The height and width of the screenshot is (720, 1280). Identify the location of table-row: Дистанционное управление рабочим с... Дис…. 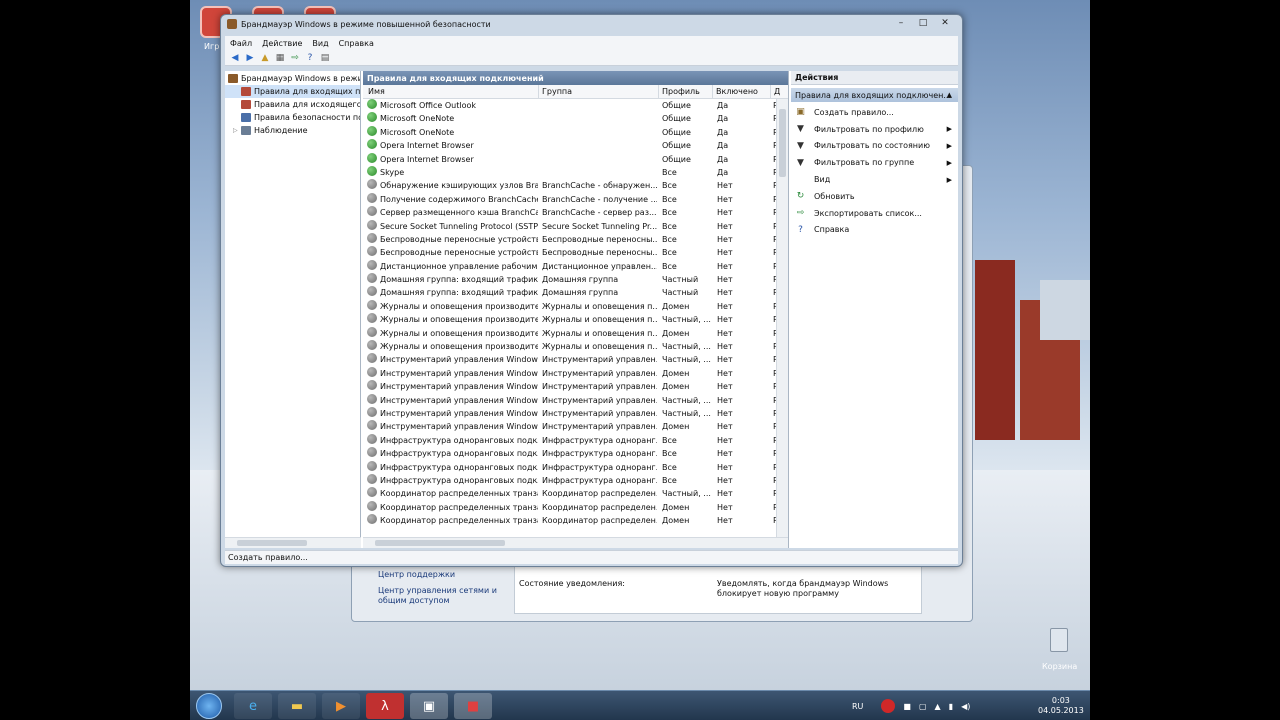
(570, 266).